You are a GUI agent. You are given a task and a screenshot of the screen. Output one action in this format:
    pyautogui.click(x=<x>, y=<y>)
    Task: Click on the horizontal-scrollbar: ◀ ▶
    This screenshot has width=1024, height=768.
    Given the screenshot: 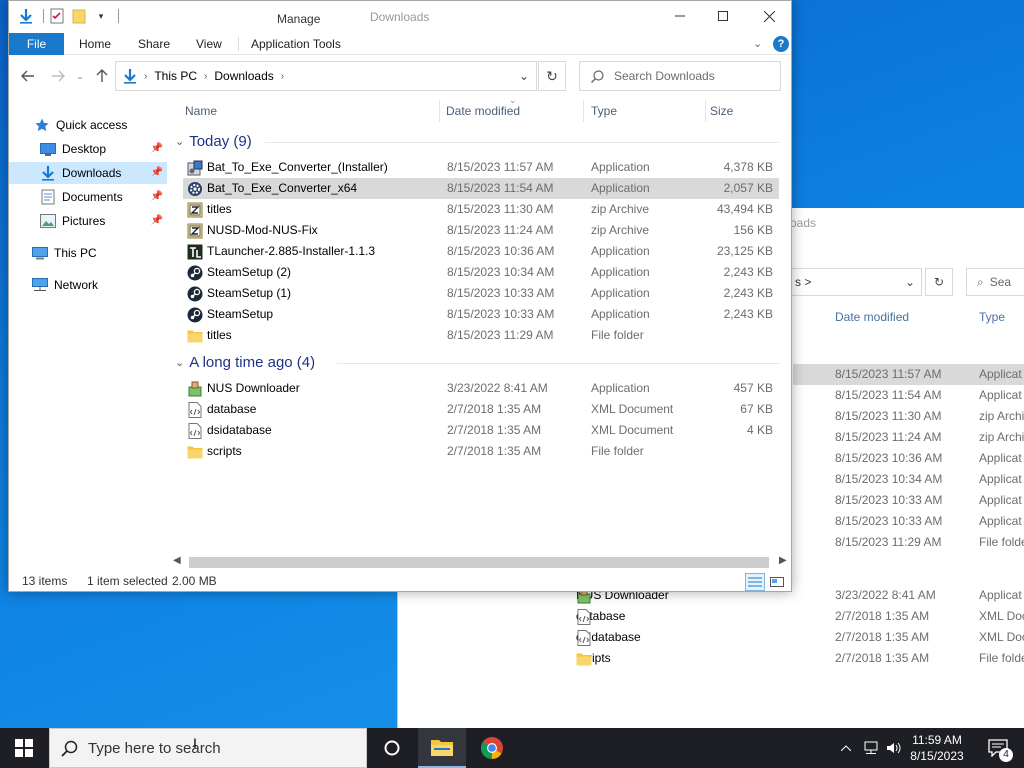 What is the action you would take?
    pyautogui.click(x=480, y=562)
    